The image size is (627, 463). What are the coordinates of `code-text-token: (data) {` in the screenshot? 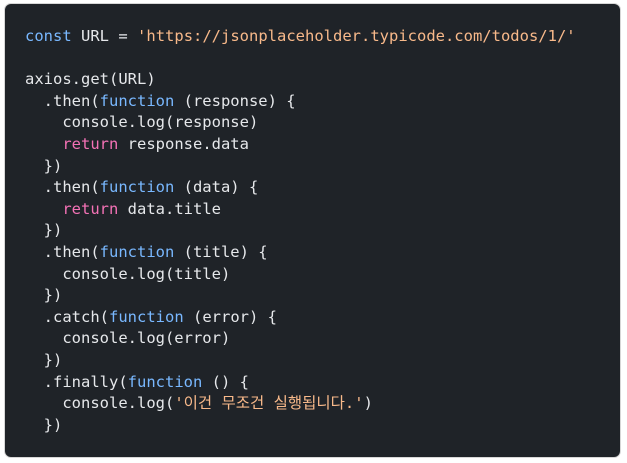 It's located at (216, 187).